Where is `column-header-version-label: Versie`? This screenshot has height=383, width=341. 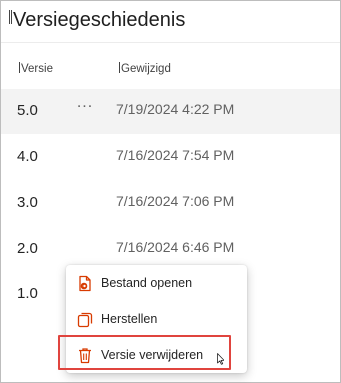
column-header-version-label: Versie is located at coordinates (37, 69).